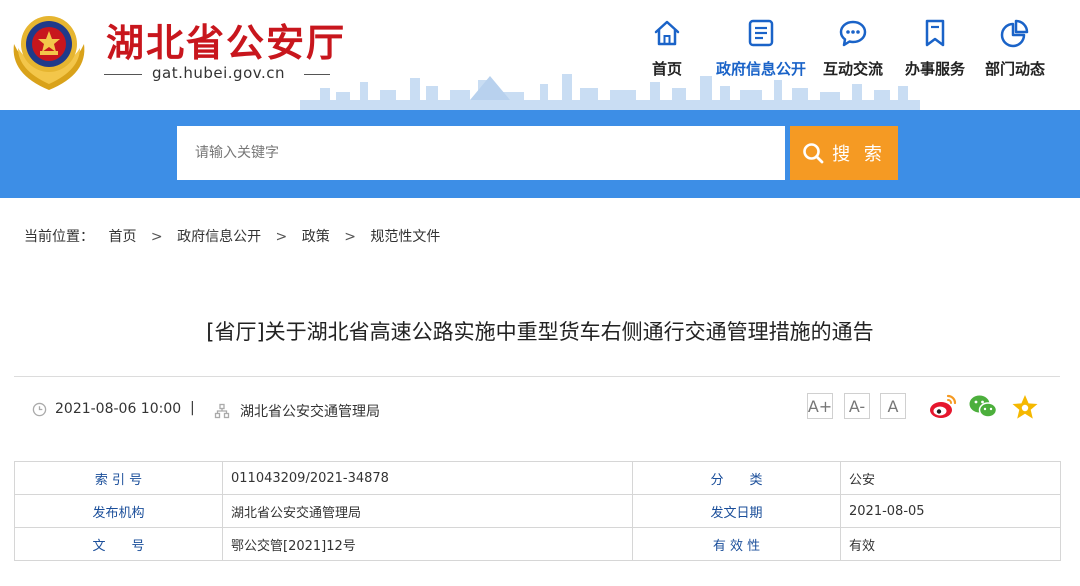 The height and width of the screenshot is (586, 1080). What do you see at coordinates (59, 237) in the screenshot?
I see `breadcrumb-prefix: 当前位置：` at bounding box center [59, 237].